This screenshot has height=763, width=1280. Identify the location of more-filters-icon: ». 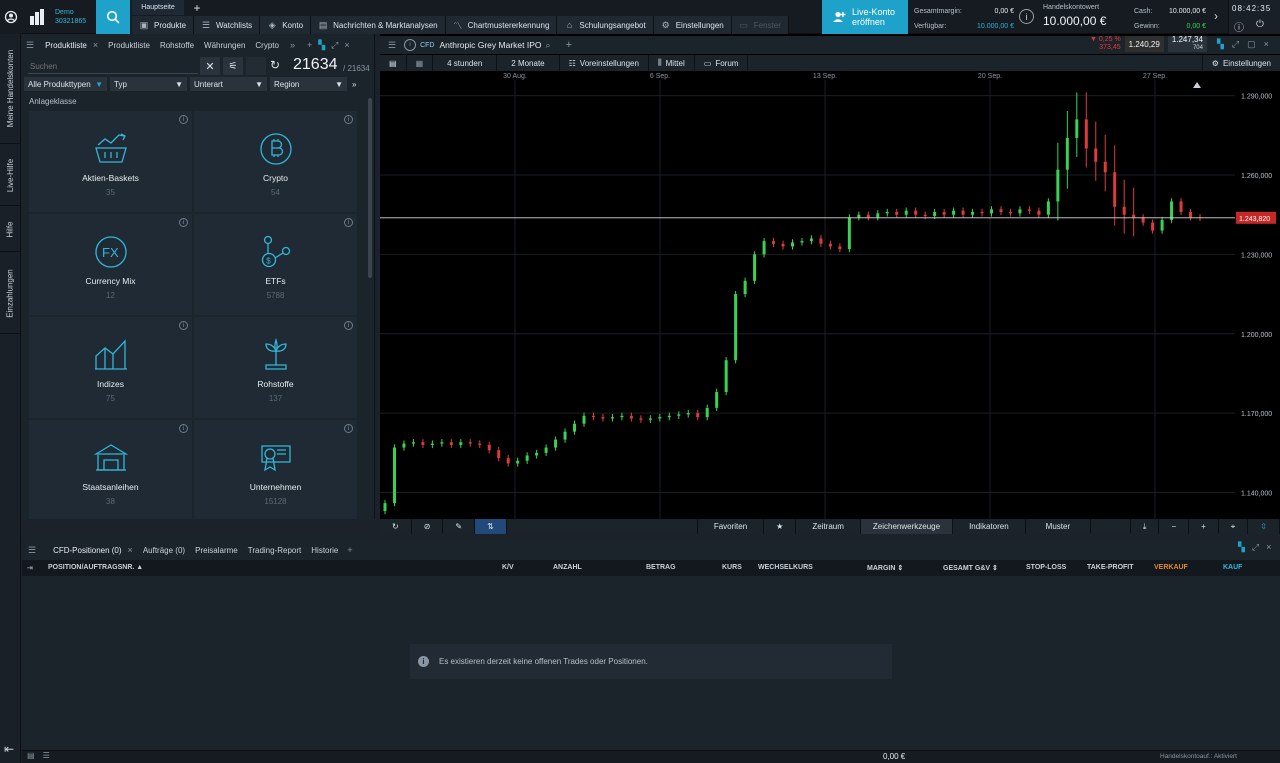
(356, 84).